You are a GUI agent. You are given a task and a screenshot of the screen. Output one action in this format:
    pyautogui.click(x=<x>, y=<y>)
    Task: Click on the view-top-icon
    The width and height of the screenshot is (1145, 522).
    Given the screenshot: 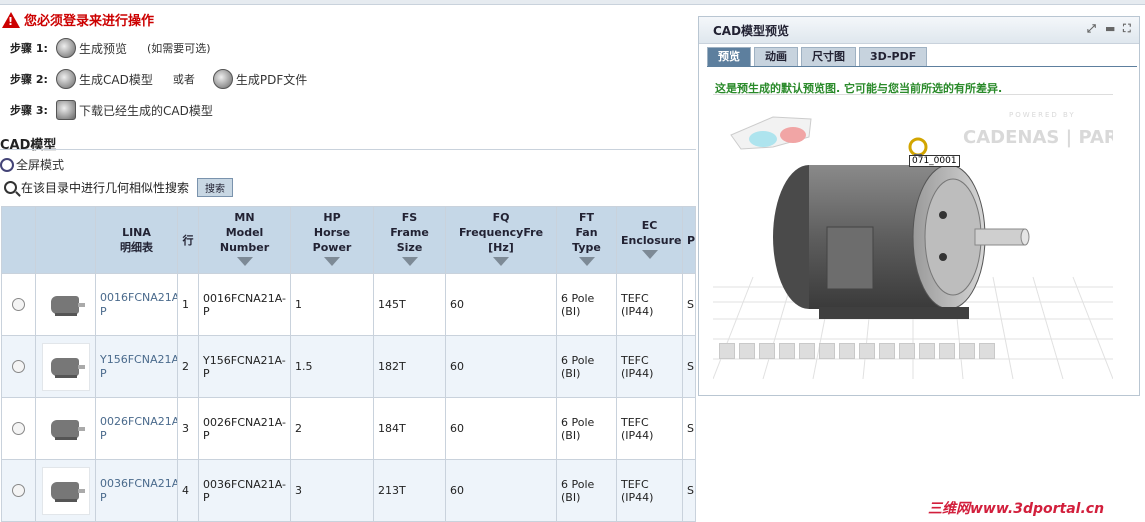 What is the action you would take?
    pyautogui.click(x=847, y=351)
    